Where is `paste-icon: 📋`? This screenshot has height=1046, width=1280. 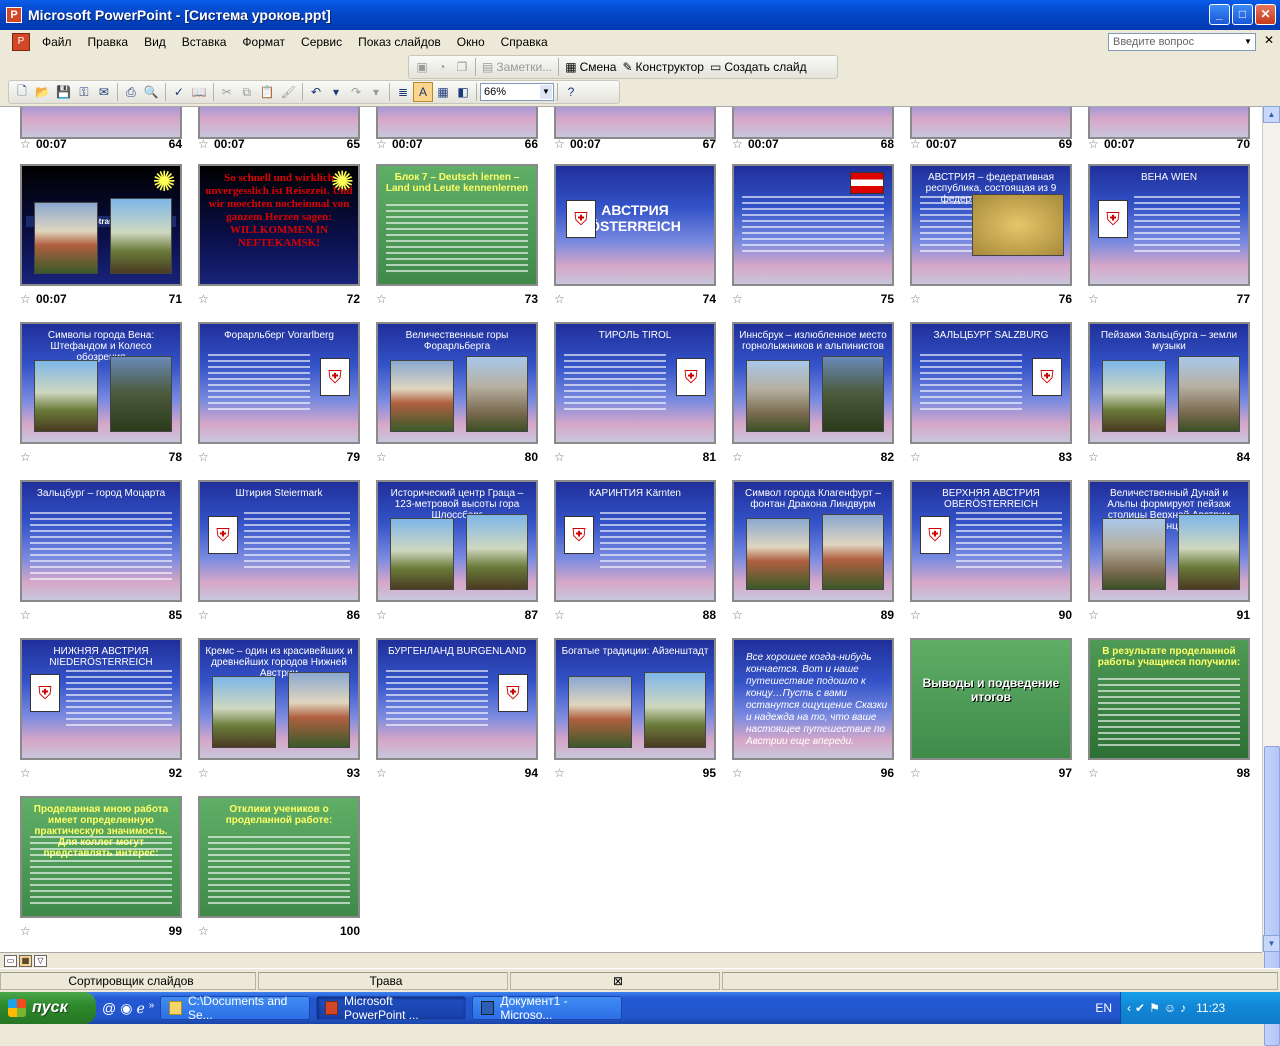 paste-icon: 📋 is located at coordinates (267, 92).